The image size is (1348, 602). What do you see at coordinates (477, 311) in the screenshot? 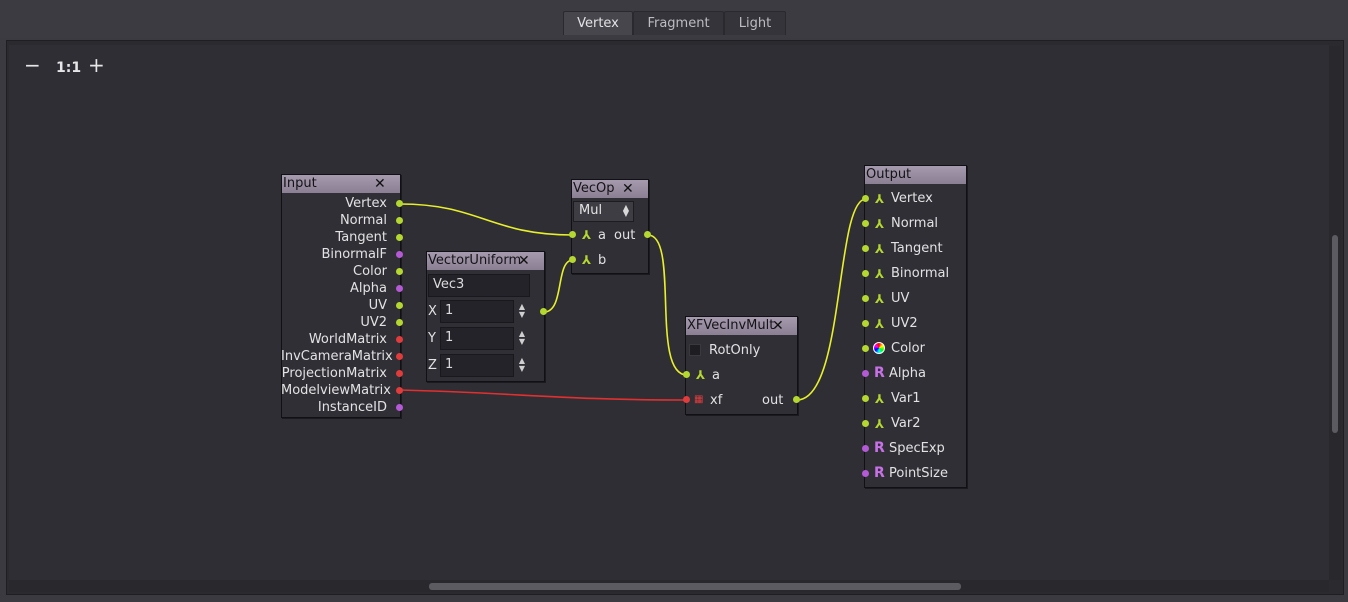
I see `x-value-field: 1` at bounding box center [477, 311].